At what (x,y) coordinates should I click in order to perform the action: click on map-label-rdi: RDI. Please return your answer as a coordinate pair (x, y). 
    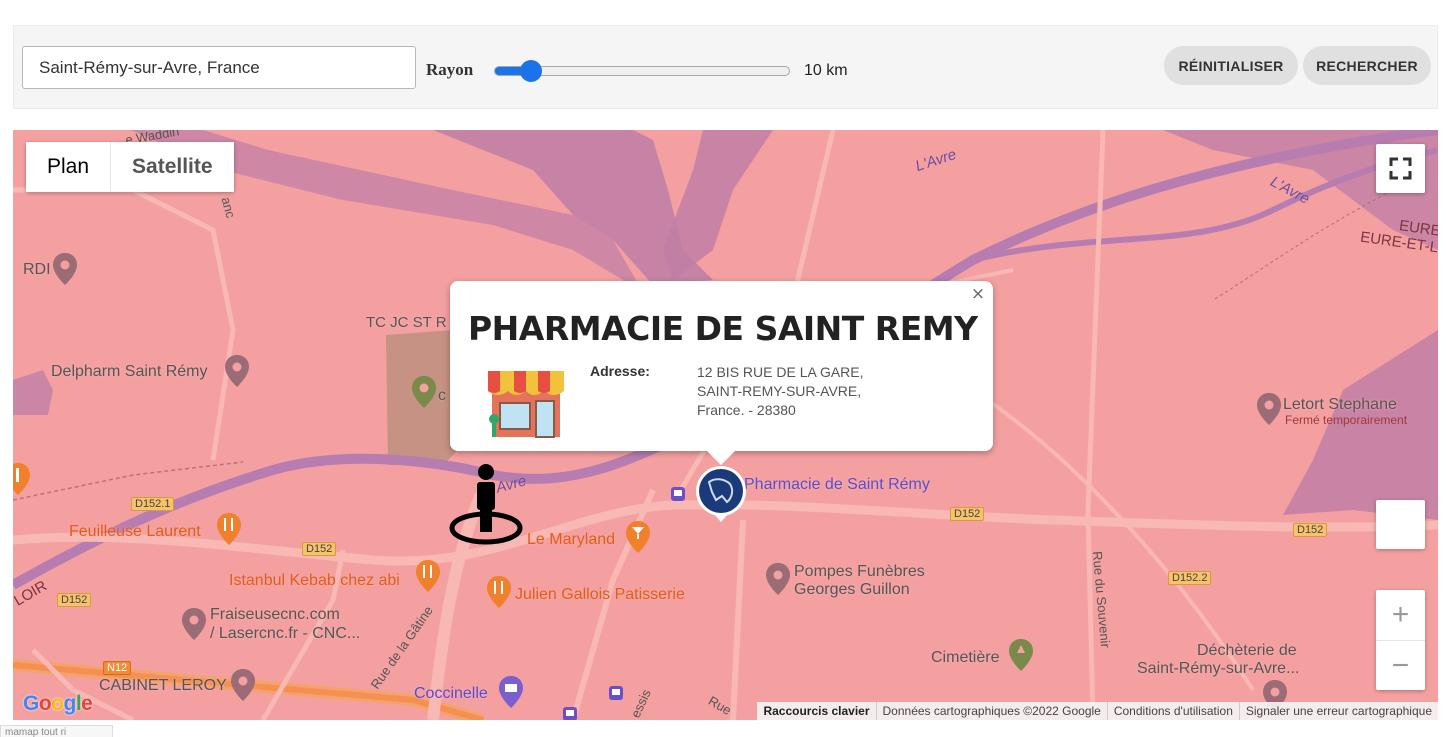
    Looking at the image, I should click on (37, 269).